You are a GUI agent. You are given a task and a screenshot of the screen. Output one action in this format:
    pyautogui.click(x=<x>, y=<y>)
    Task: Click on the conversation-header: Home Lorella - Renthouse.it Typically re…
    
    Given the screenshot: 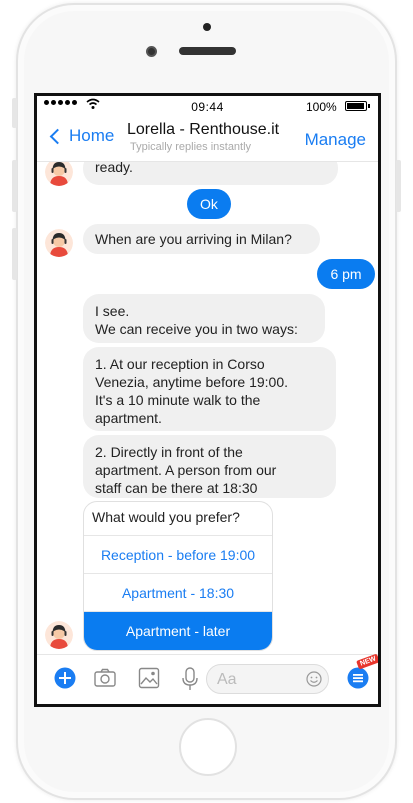 What is the action you would take?
    pyautogui.click(x=207, y=140)
    